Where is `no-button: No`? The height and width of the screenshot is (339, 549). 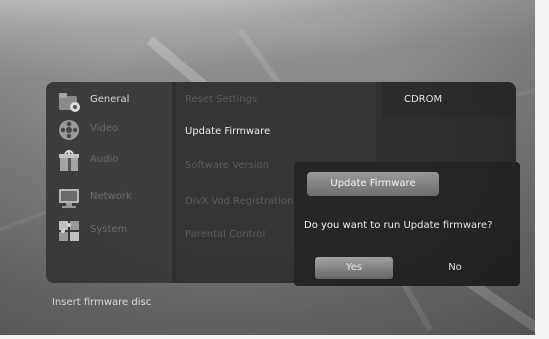 no-button: No is located at coordinates (455, 268).